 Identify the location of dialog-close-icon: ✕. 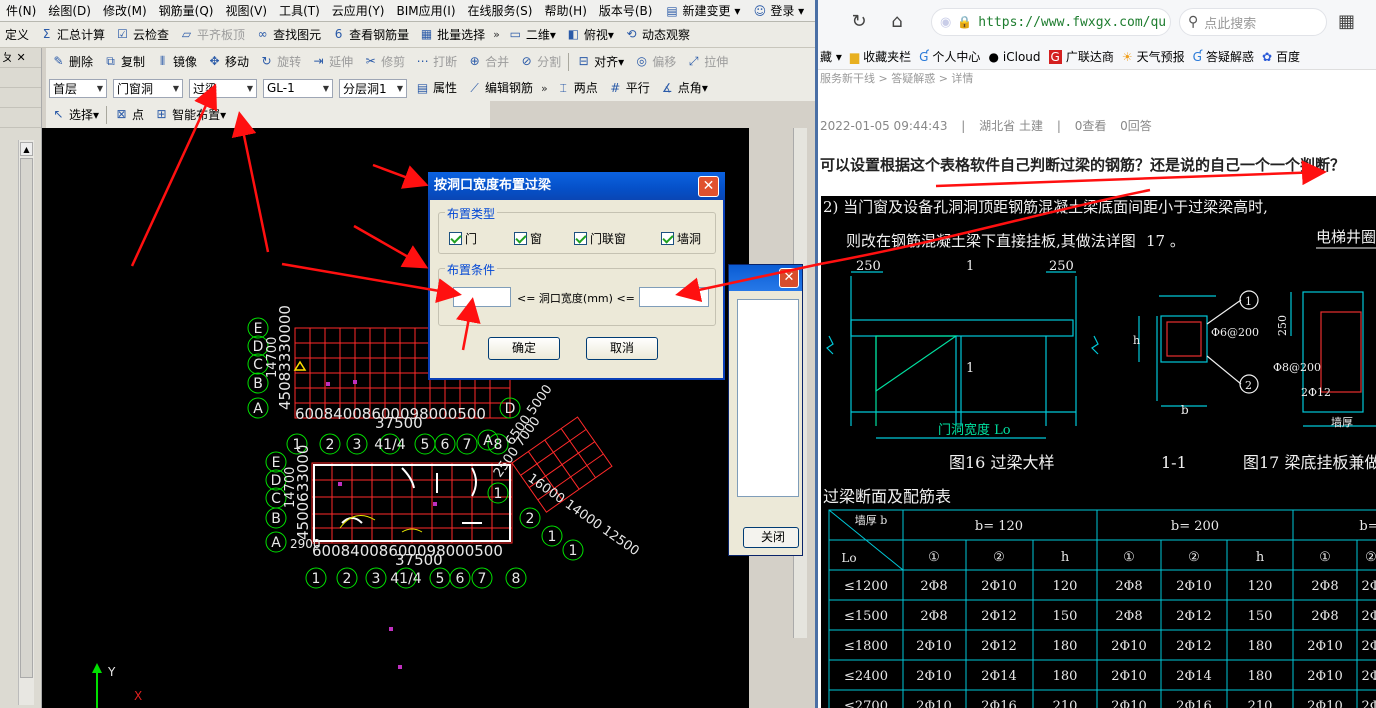
(708, 186).